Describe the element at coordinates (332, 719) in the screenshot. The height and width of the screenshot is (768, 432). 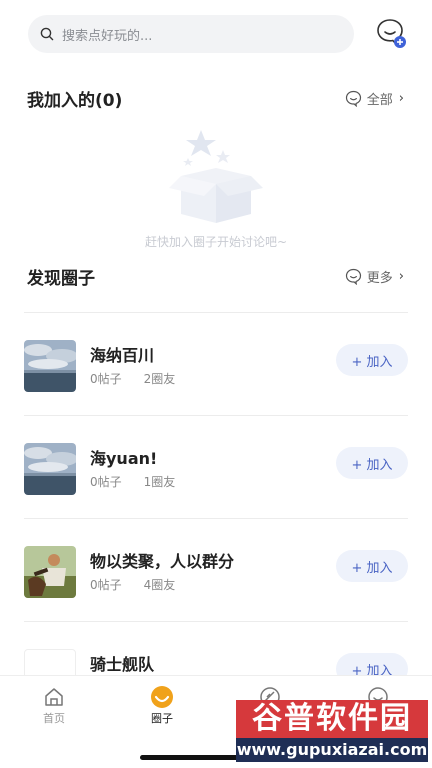
I see `watermark-brand: 谷普软件园` at that location.